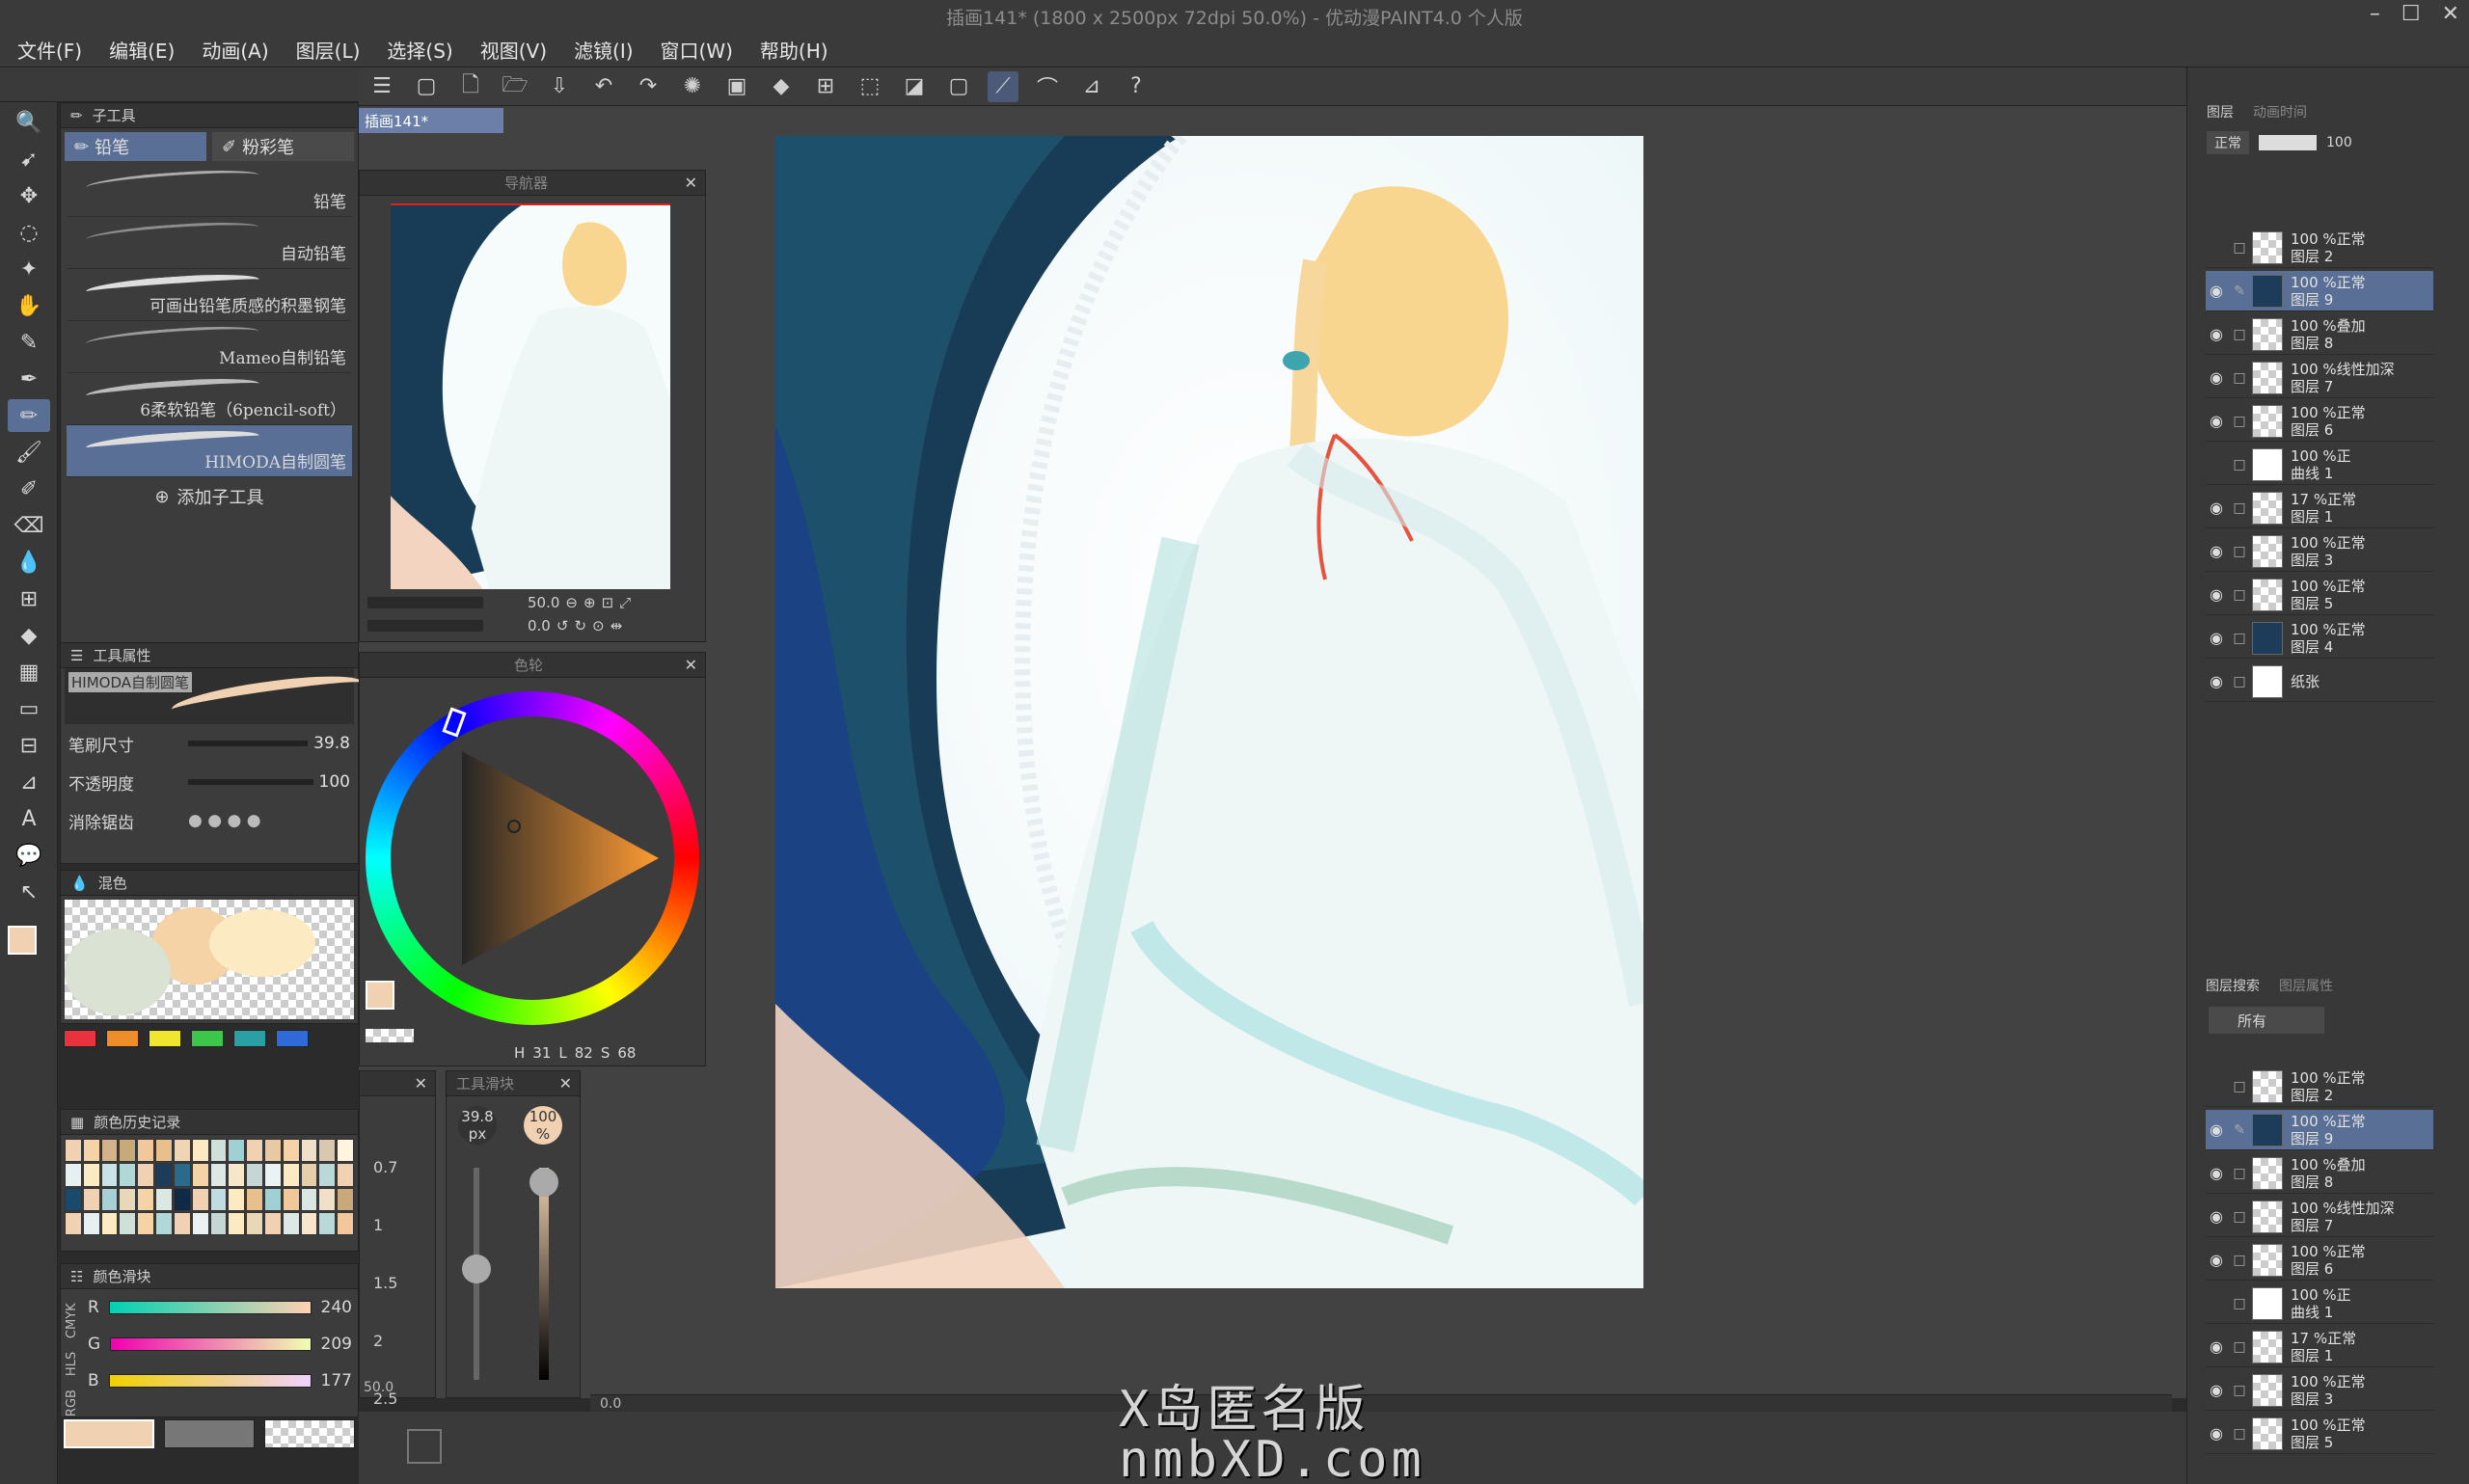 This screenshot has width=2469, height=1484. What do you see at coordinates (334, 782) in the screenshot?
I see `opacity-value: 100` at bounding box center [334, 782].